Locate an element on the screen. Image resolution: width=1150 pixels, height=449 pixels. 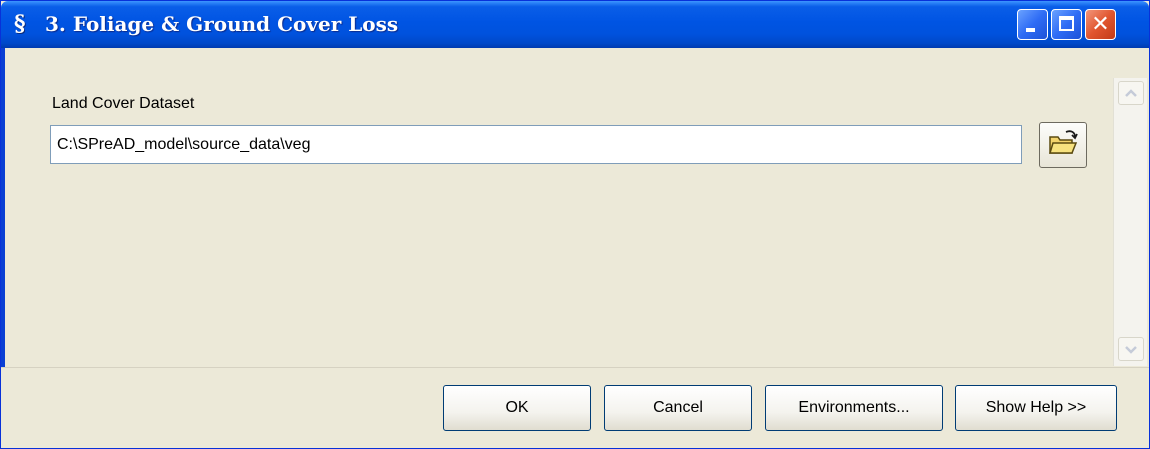
scroll-up-arrow-icon is located at coordinates (1131, 93).